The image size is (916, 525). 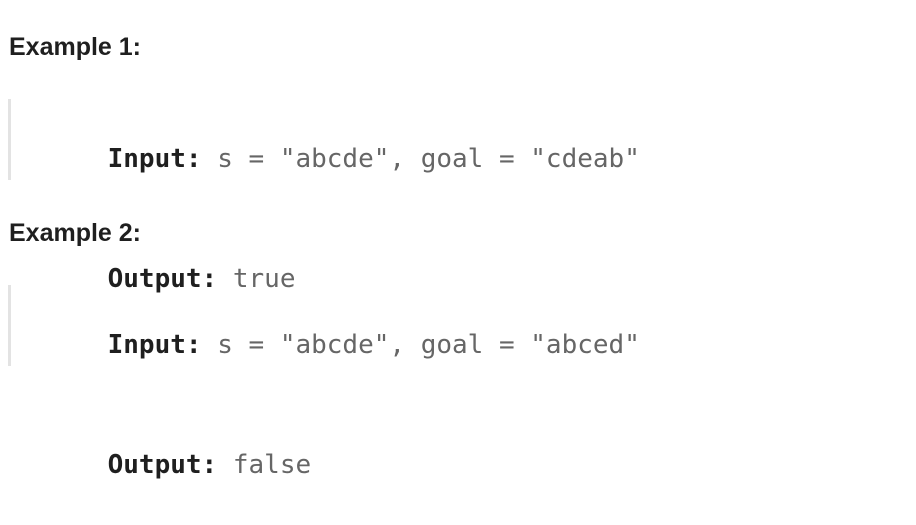 I want to click on example-2-output-label: Output:, so click(x=162, y=465).